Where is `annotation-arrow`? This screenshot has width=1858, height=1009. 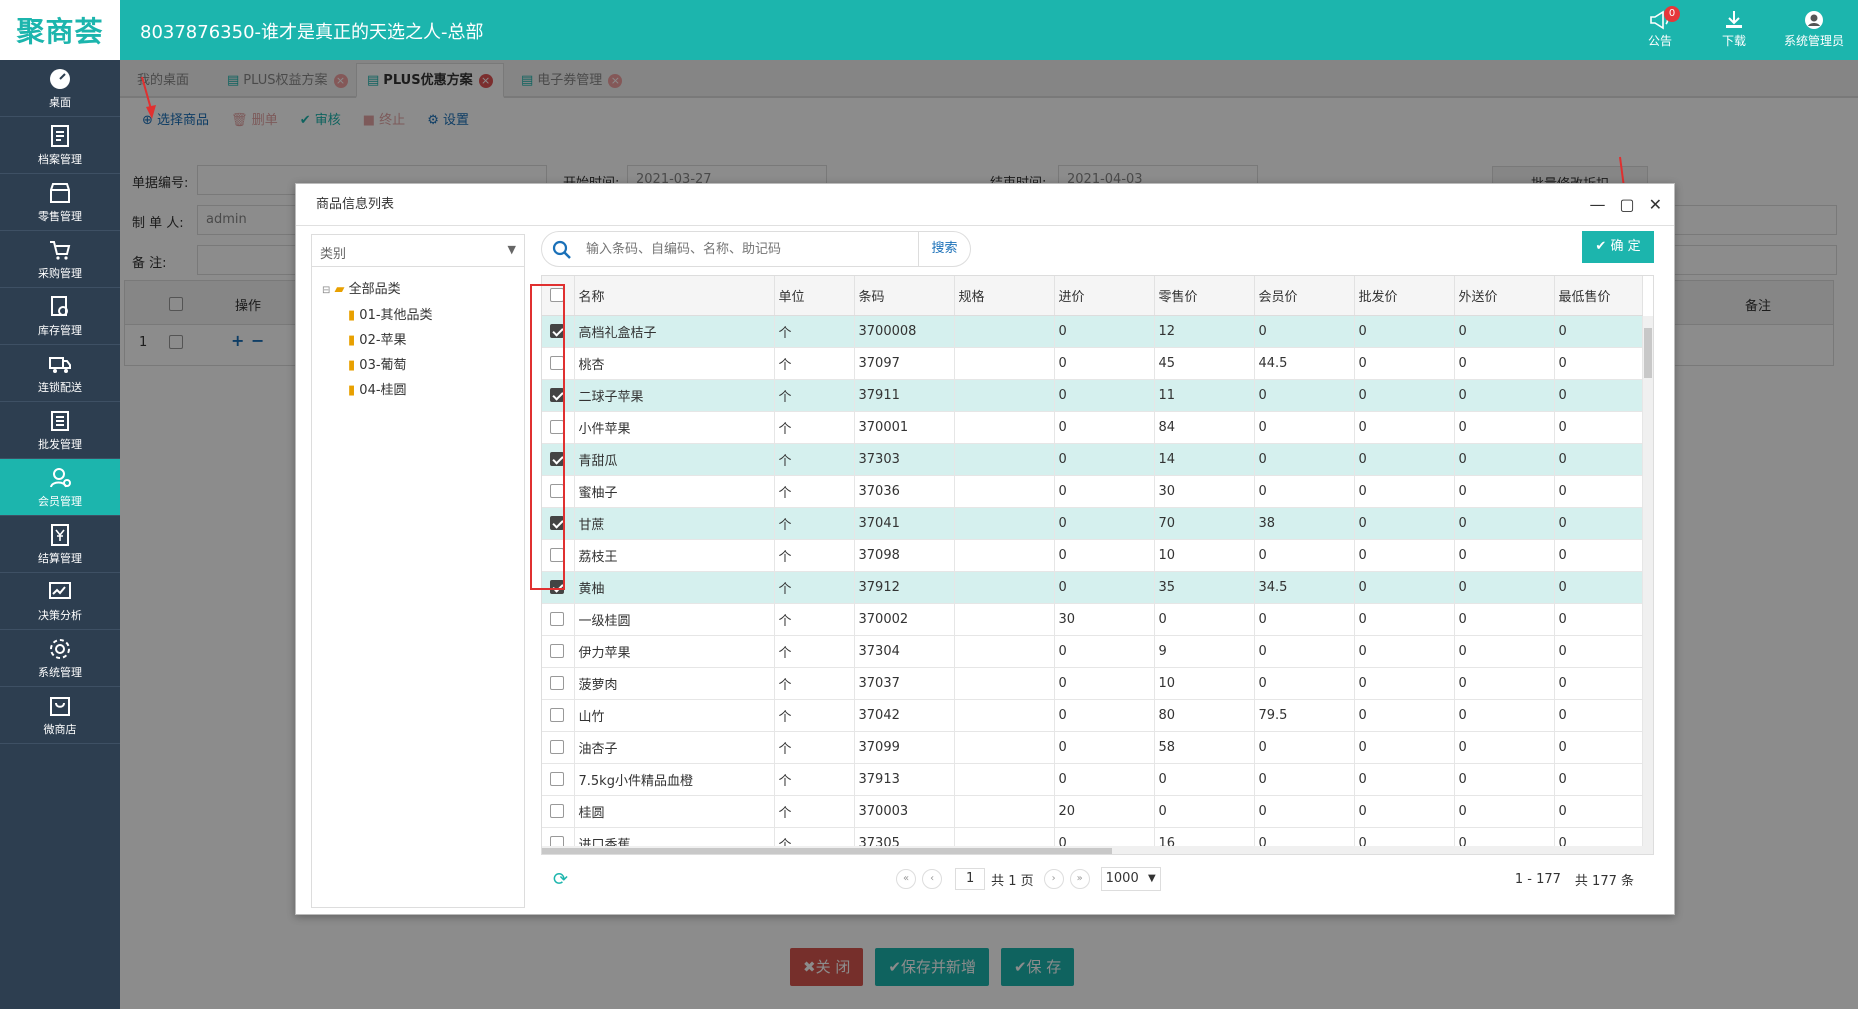 annotation-arrow is located at coordinates (148, 97).